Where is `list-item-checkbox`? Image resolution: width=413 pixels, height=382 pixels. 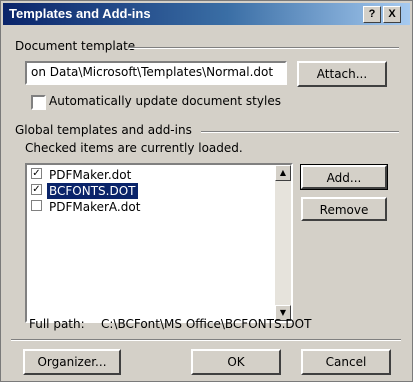
list-item-checkbox is located at coordinates (36, 205).